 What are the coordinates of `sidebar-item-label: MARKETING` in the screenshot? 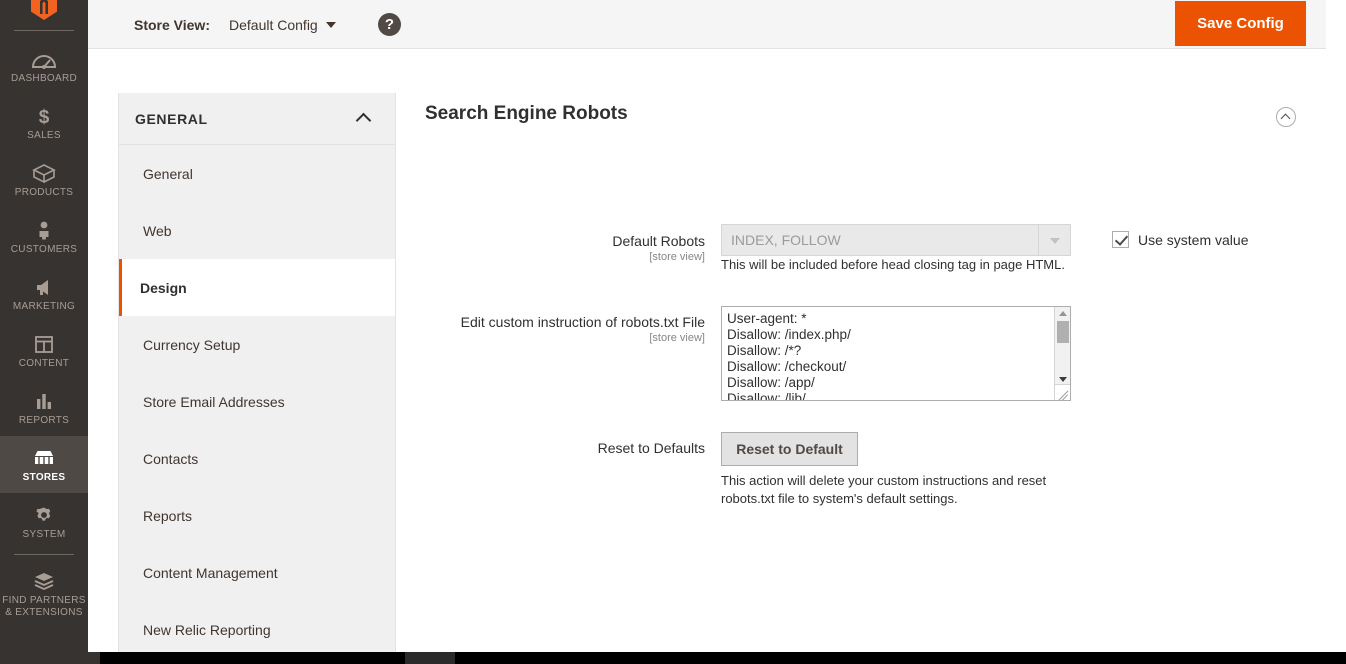 It's located at (44, 306).